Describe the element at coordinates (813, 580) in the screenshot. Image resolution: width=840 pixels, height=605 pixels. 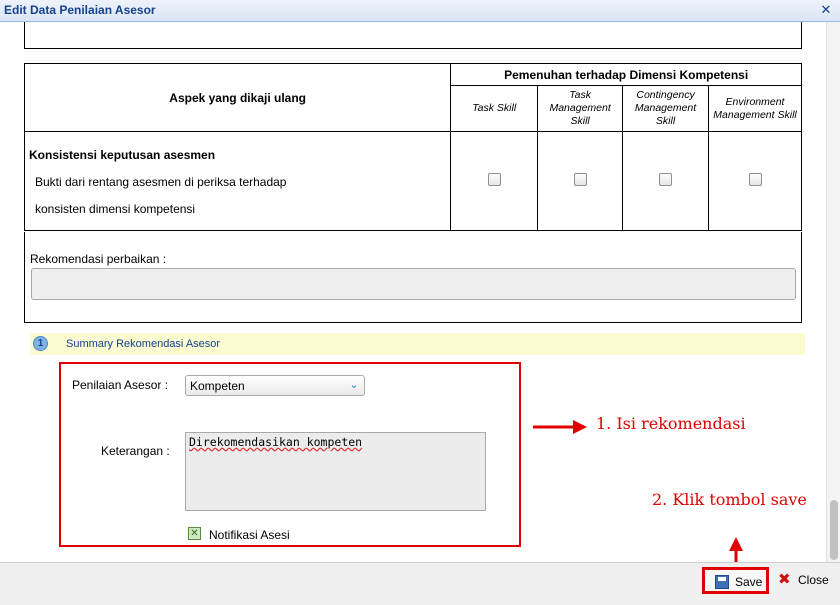
I see `close-button-label: Close` at that location.